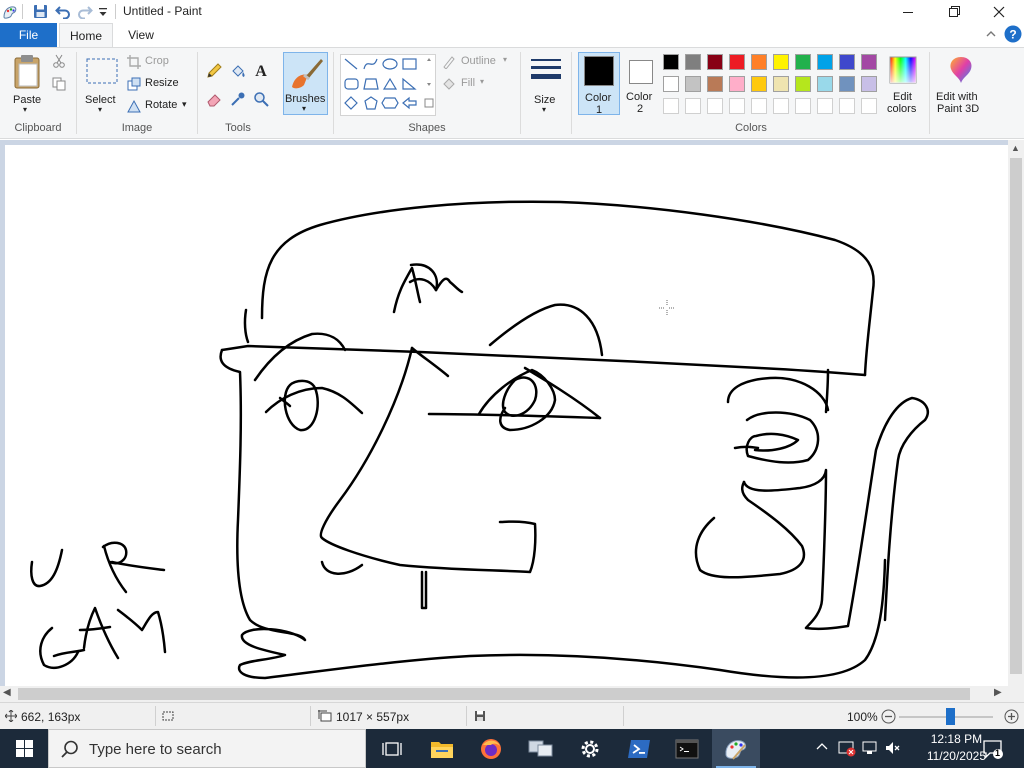 This screenshot has width=1024, height=768. I want to click on scroll-left-icon: ◀, so click(7, 692).